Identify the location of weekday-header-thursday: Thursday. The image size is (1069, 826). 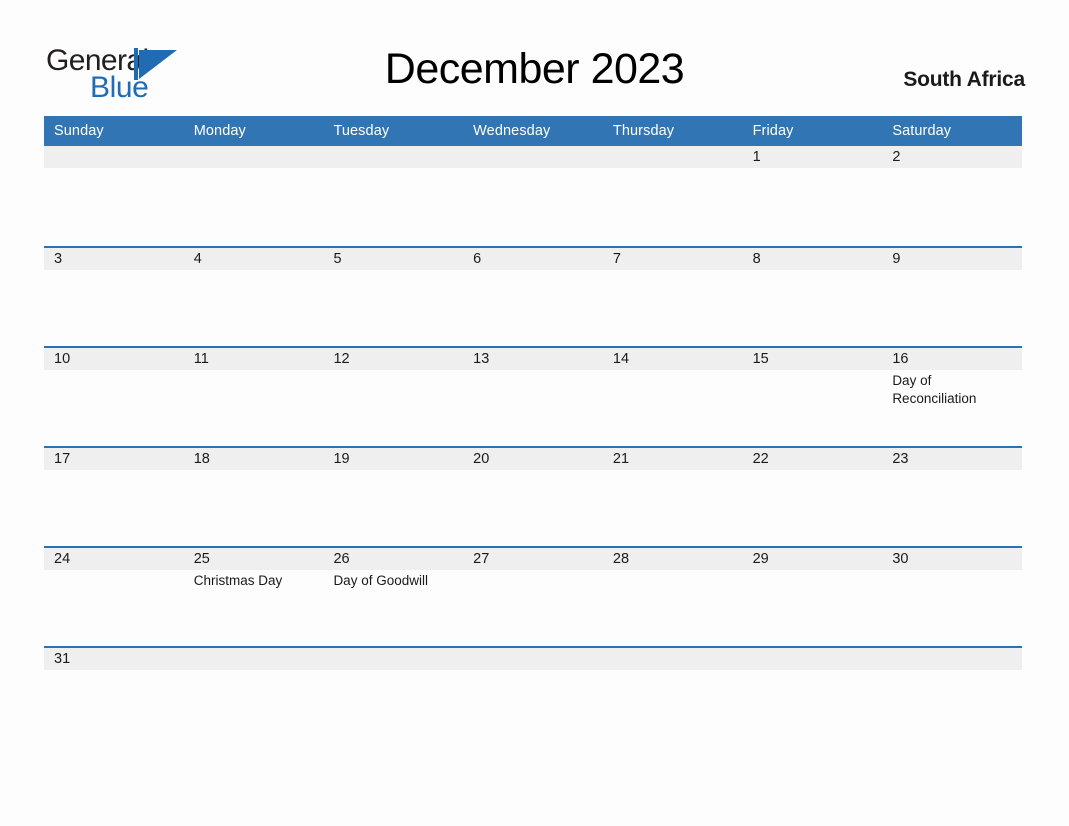
(643, 131).